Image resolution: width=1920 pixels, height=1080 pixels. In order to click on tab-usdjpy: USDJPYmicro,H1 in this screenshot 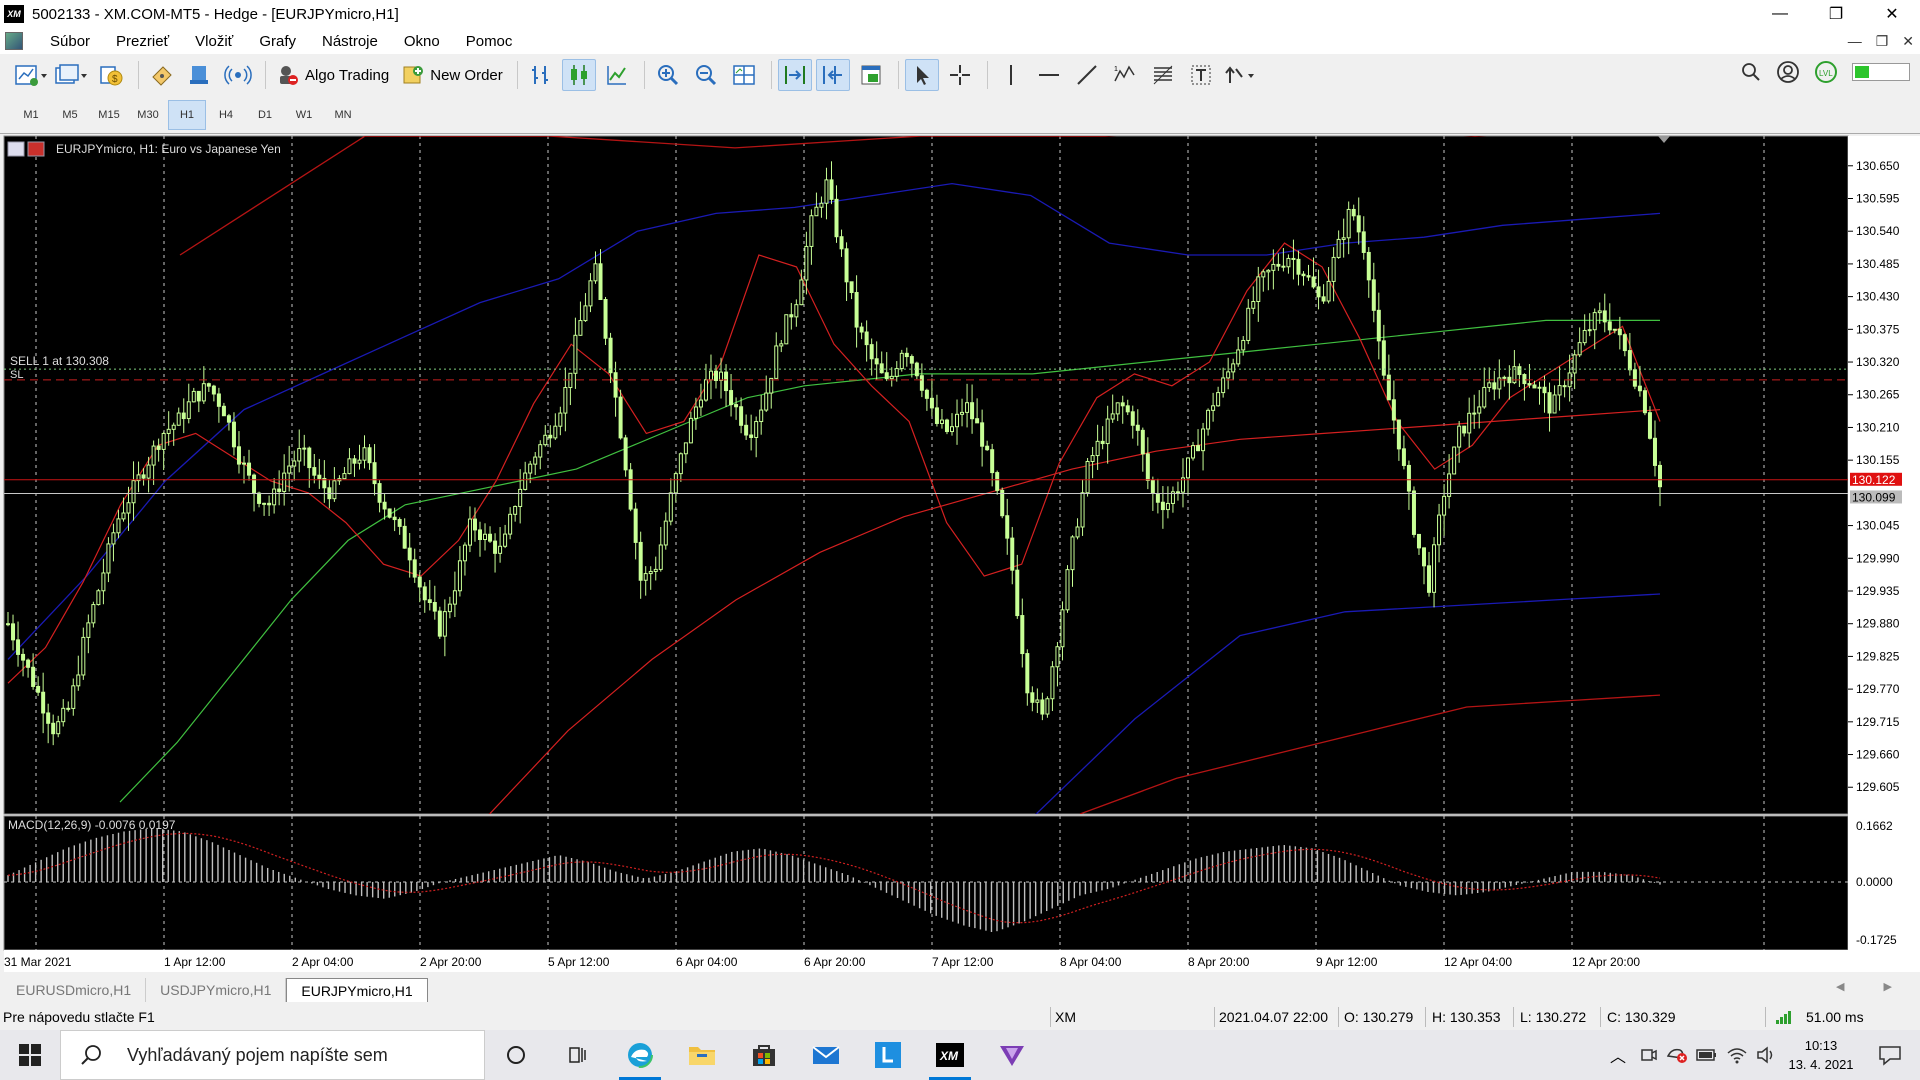, I will do `click(216, 990)`.